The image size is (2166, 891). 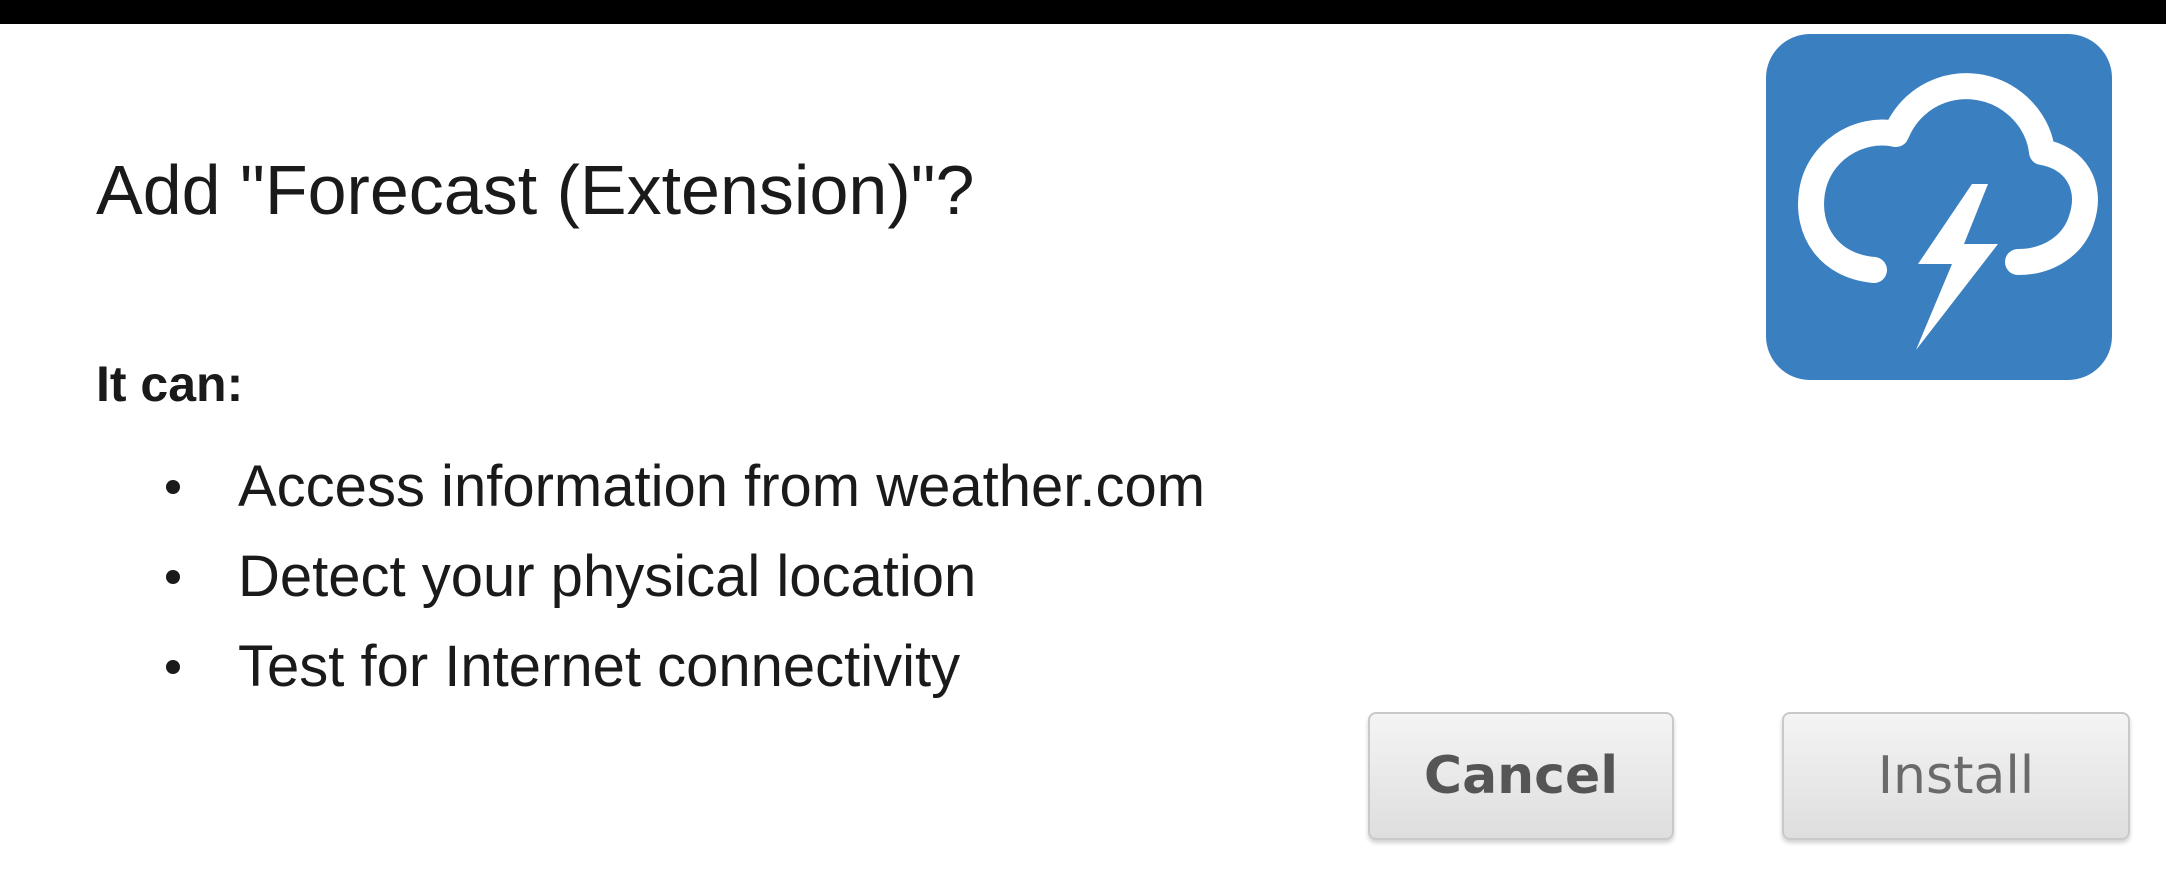 I want to click on permission-text: Access information from weather.com, so click(x=722, y=486).